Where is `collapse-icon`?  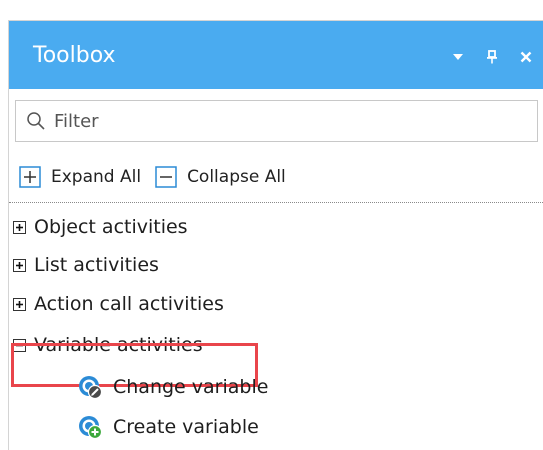
collapse-icon is located at coordinates (19, 345).